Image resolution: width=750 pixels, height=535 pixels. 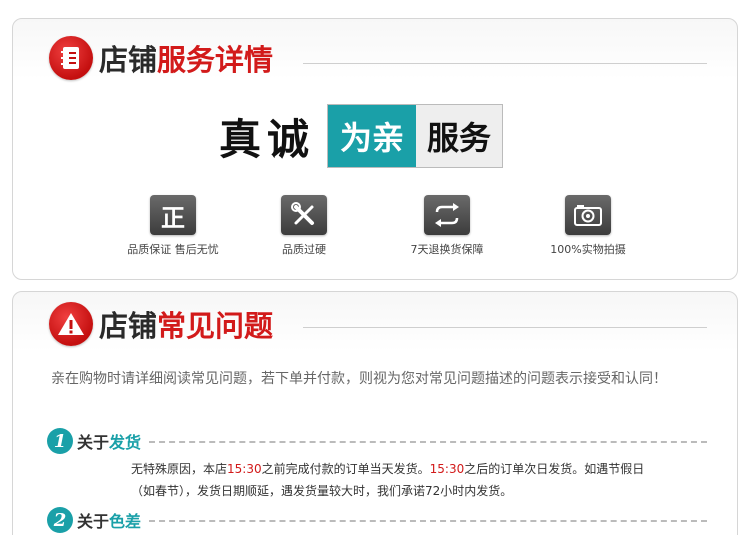 I want to click on sincere-service-banner: 真诚 为亲 服务, so click(x=361, y=136).